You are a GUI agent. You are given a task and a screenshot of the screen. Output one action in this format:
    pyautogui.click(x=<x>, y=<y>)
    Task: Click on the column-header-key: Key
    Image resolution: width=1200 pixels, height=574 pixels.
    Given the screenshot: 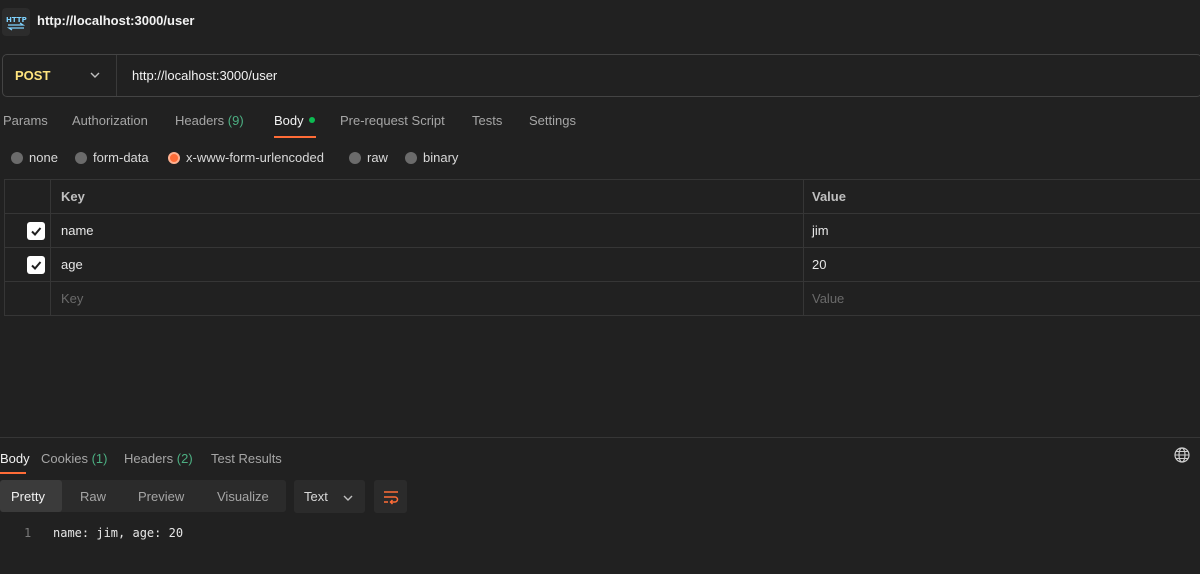 What is the action you would take?
    pyautogui.click(x=73, y=196)
    